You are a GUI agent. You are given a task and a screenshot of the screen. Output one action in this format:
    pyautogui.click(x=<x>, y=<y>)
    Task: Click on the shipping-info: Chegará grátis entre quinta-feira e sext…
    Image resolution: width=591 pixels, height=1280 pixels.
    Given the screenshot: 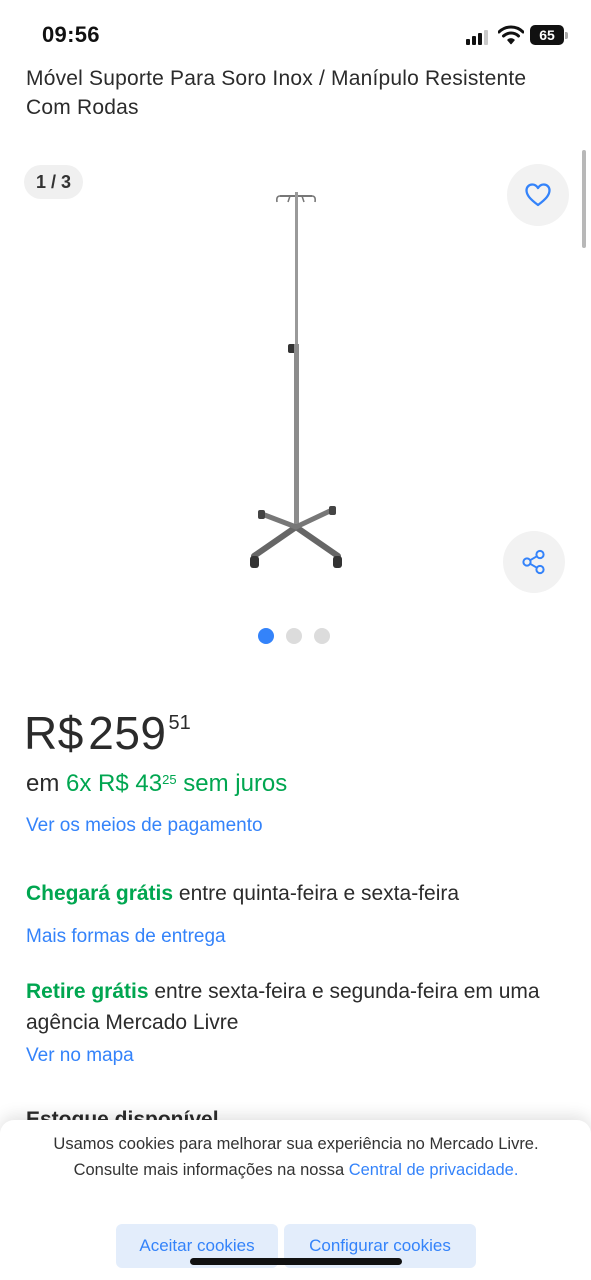 What is the action you would take?
    pyautogui.click(x=242, y=894)
    